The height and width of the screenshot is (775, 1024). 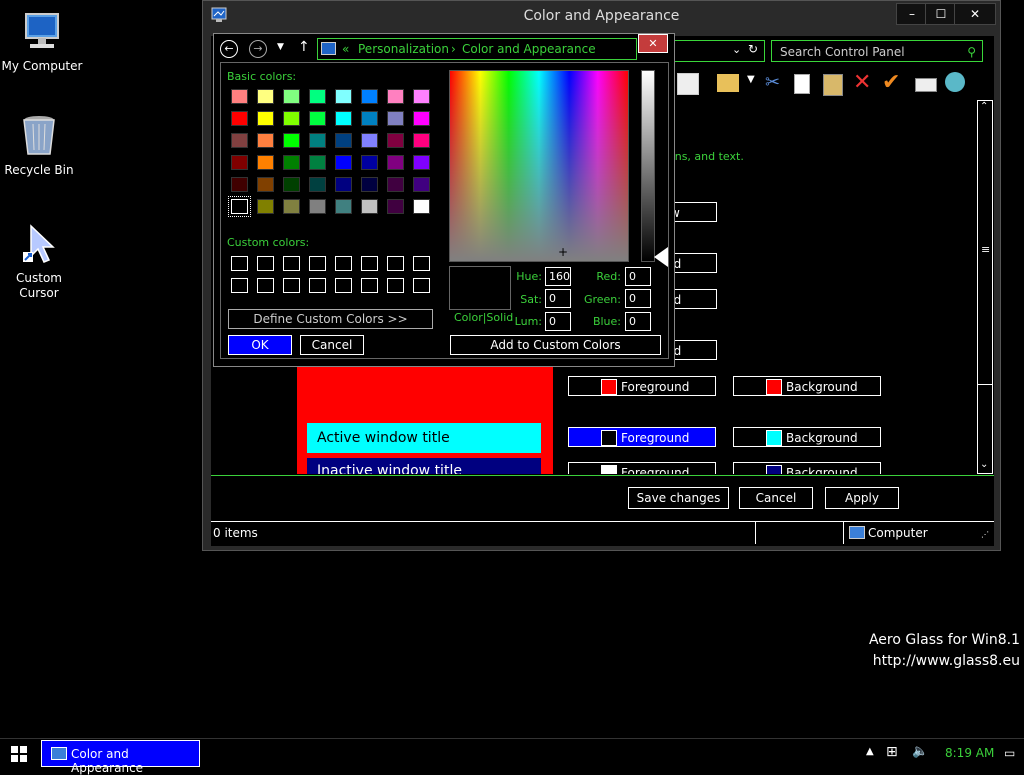 What do you see at coordinates (40, 145) in the screenshot?
I see `desktop-icon-recycle-bin: Recycle Bin` at bounding box center [40, 145].